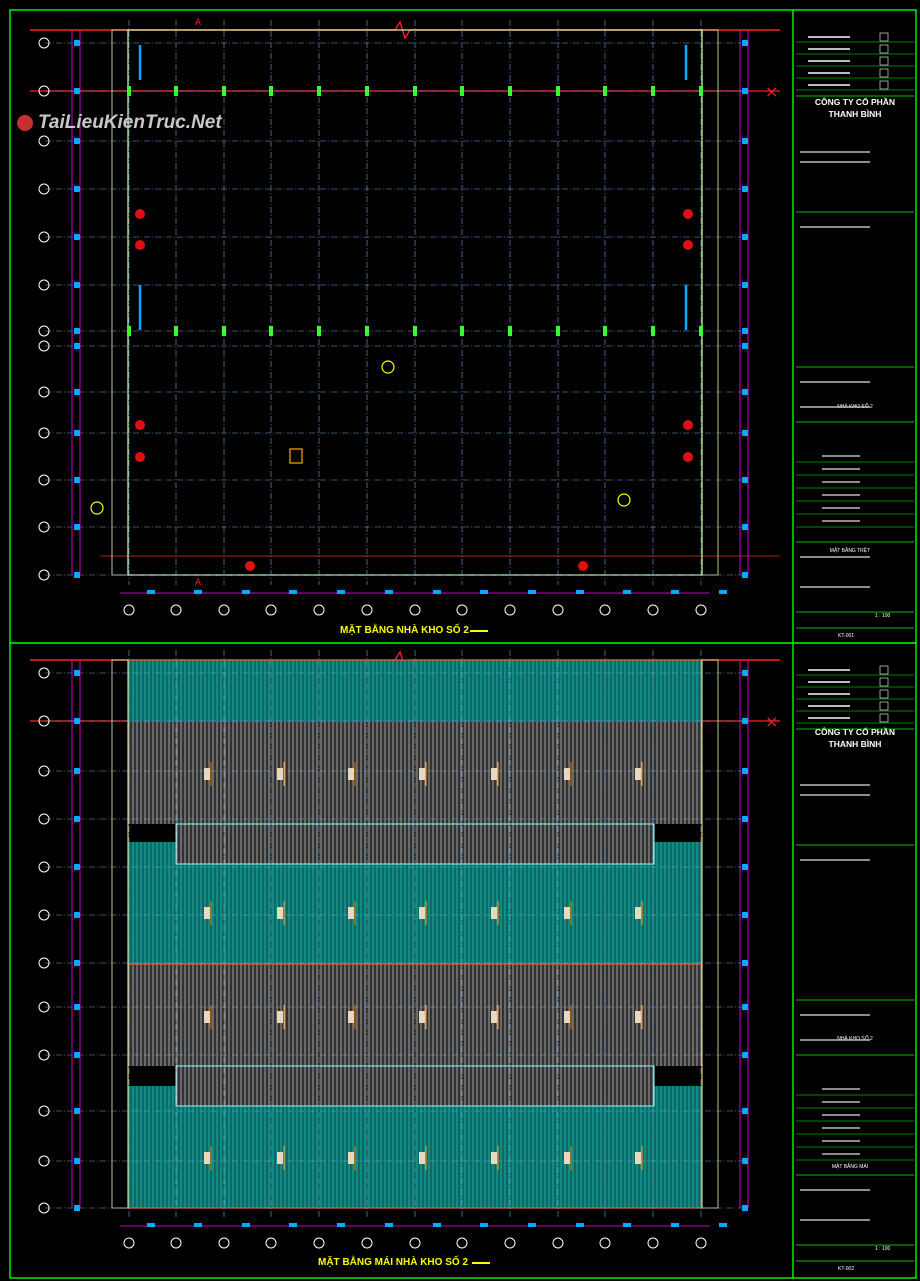 The width and height of the screenshot is (920, 1281). Describe the element at coordinates (296, 456) in the screenshot. I see `door-tag` at that location.